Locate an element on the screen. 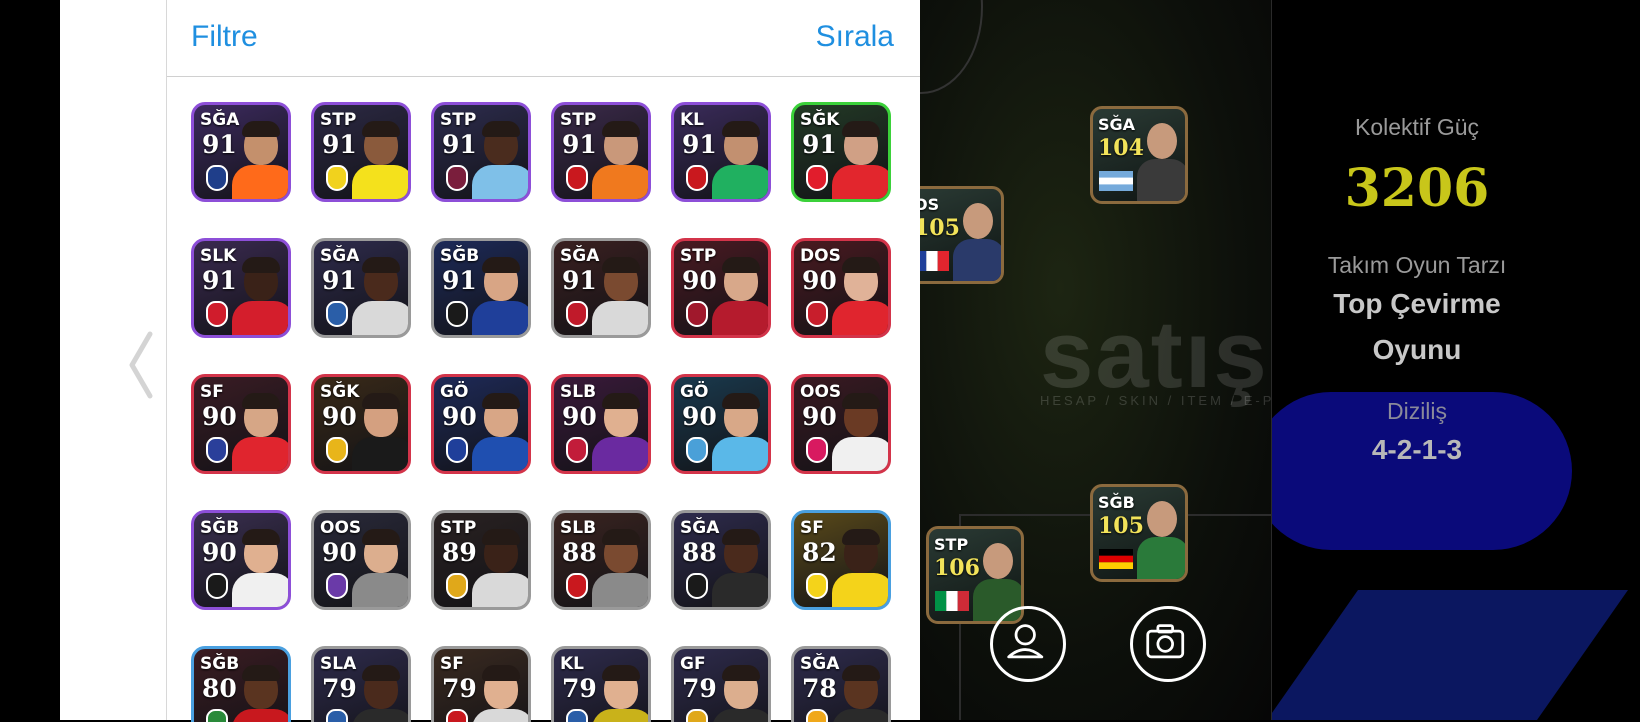 This screenshot has height=722, width=1640. player-card: SĞA 78 is located at coordinates (841, 684).